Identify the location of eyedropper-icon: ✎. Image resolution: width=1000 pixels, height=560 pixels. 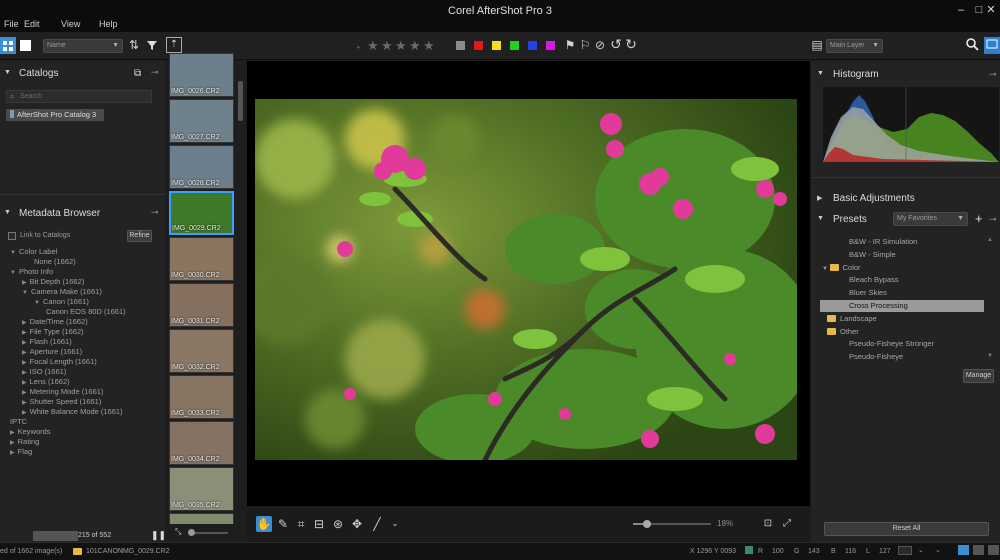
(283, 524).